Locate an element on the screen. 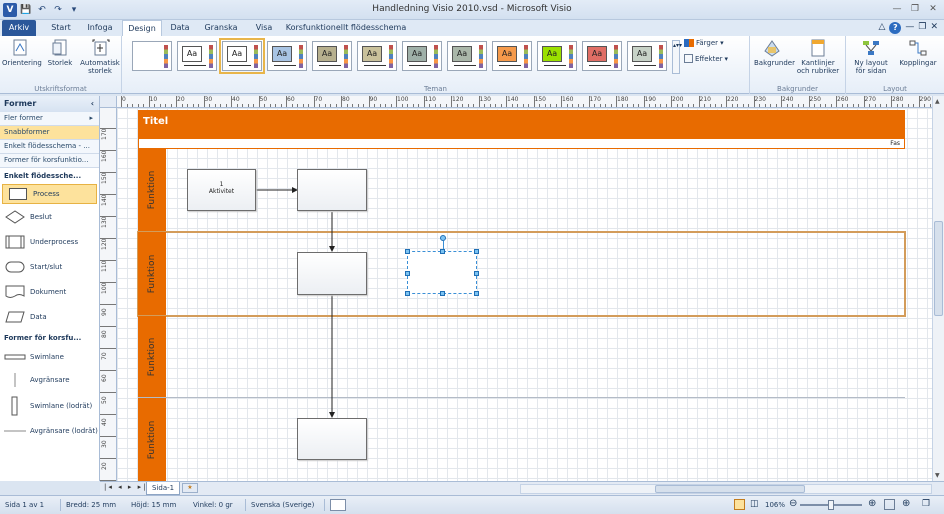 Image resolution: width=944 pixels, height=514 pixels. master-swimlane: Swimlane is located at coordinates (49, 357).